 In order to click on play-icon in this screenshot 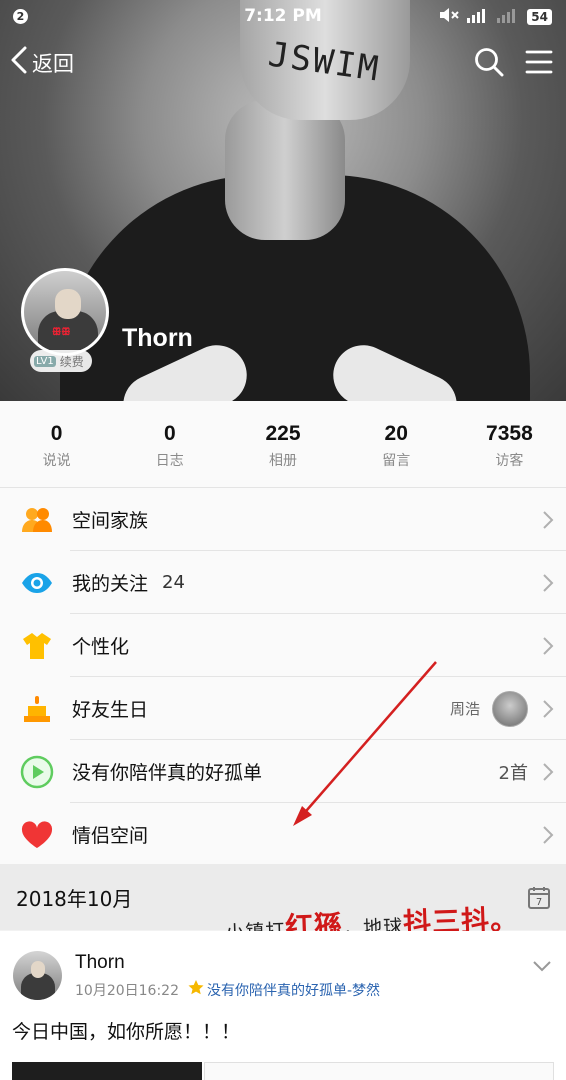, I will do `click(36, 772)`.